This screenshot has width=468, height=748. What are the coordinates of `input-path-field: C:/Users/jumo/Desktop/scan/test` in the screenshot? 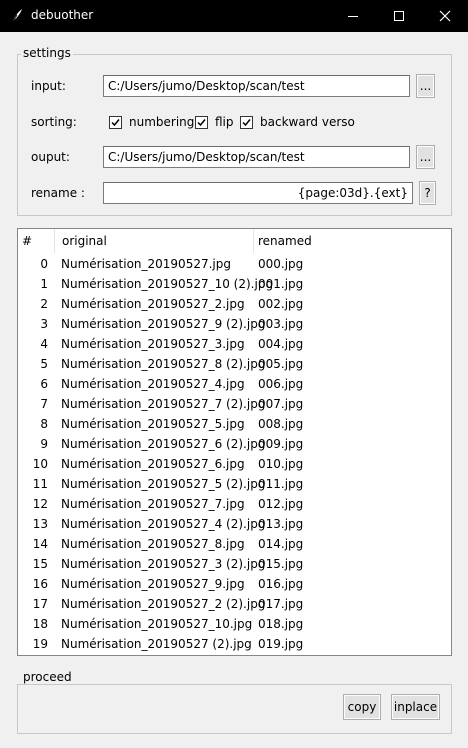 It's located at (256, 86).